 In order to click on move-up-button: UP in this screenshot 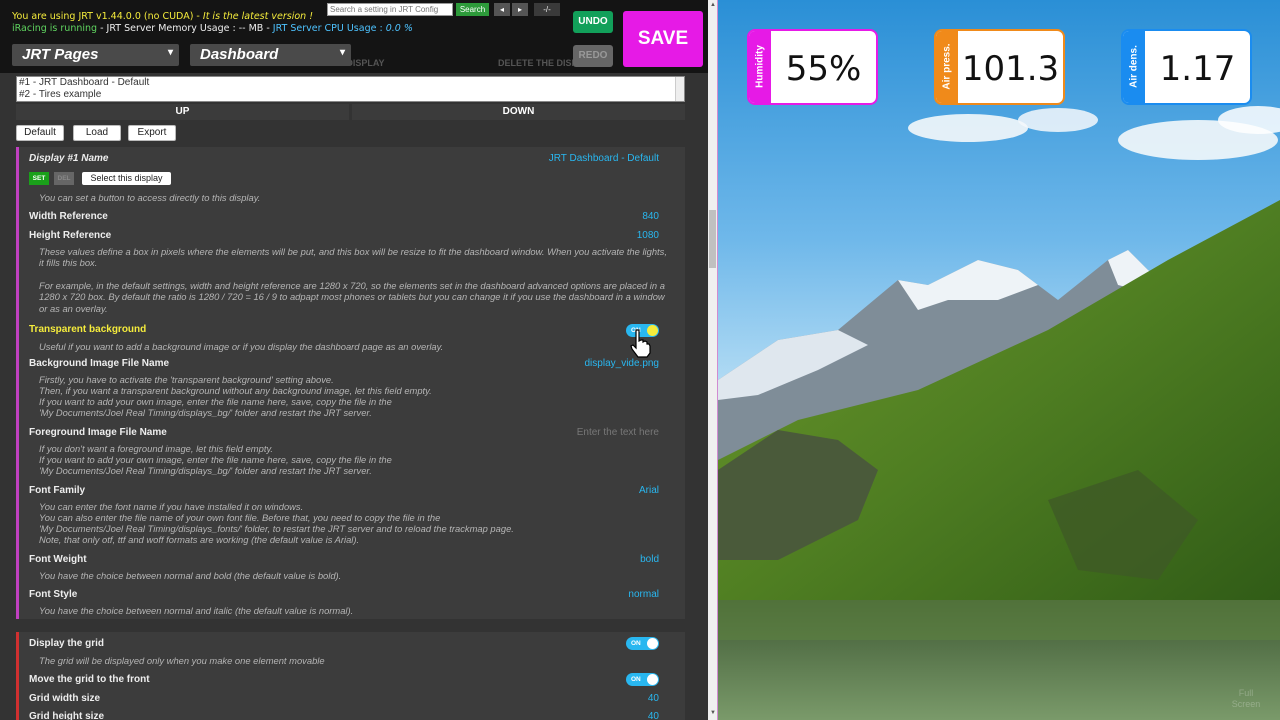, I will do `click(182, 112)`.